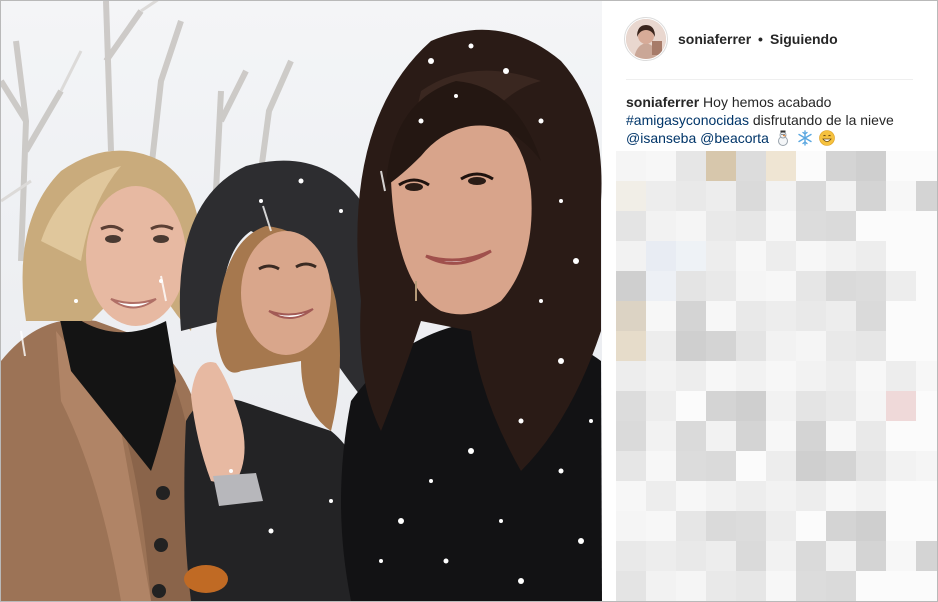 This screenshot has width=938, height=602. Describe the element at coordinates (783, 138) in the screenshot. I see `snowman-icon` at that location.